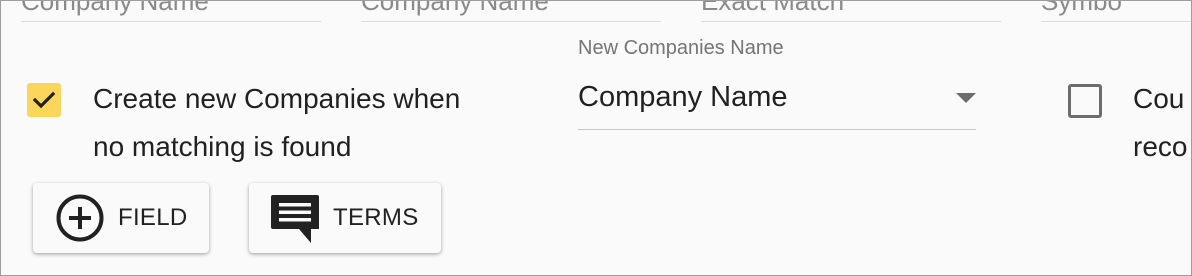 This screenshot has width=1192, height=276. What do you see at coordinates (80, 218) in the screenshot?
I see `add-circle-icon` at bounding box center [80, 218].